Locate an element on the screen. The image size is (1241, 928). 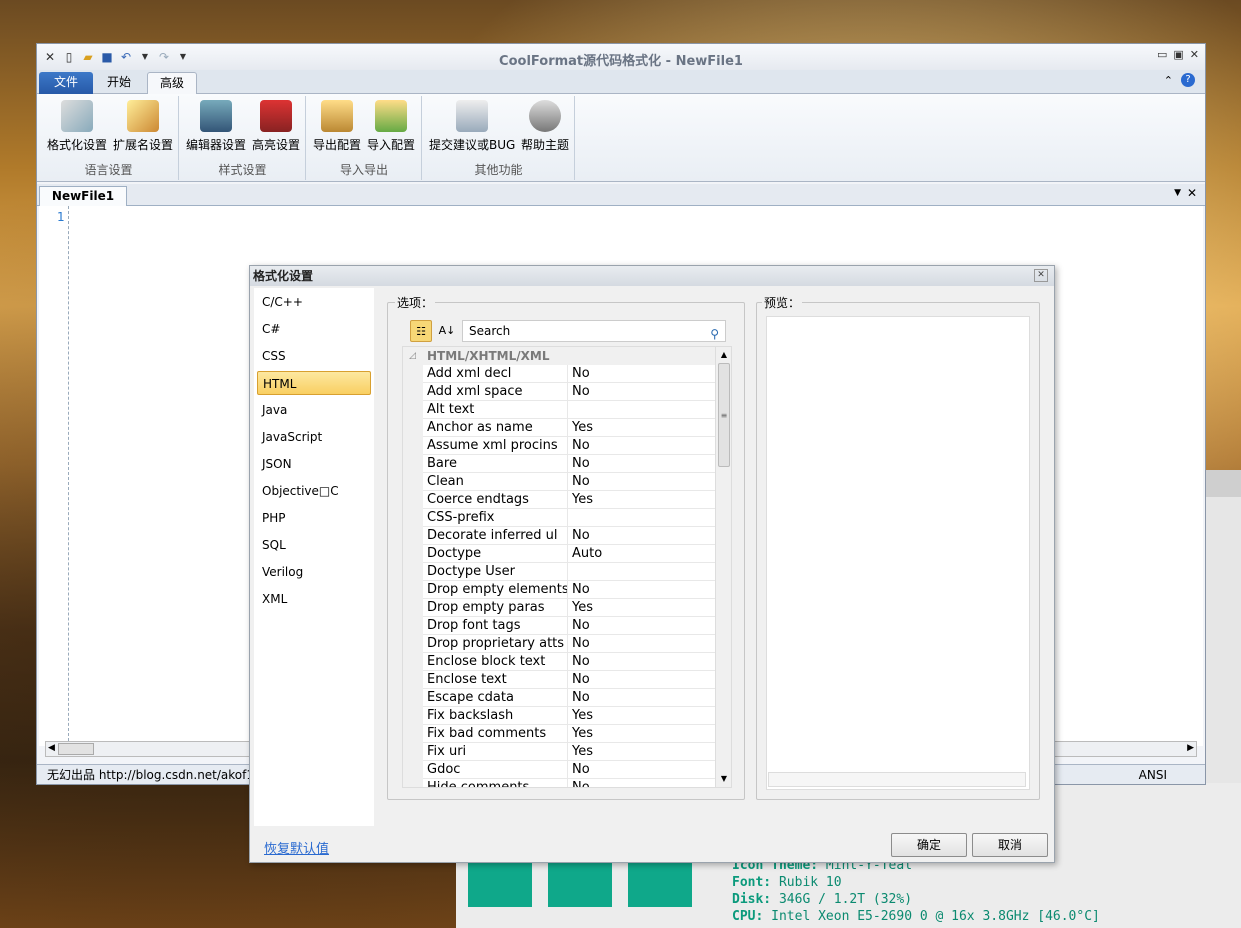
tab-advanced: 高级 is located at coordinates (172, 83).